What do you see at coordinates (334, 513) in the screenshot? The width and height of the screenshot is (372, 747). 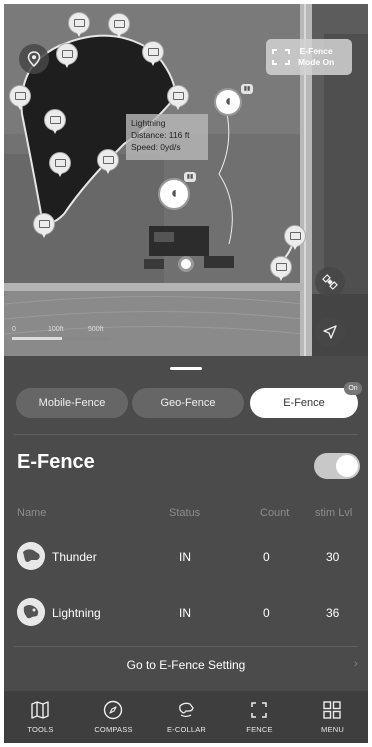 I see `header-stim-level: stim Lvl` at bounding box center [334, 513].